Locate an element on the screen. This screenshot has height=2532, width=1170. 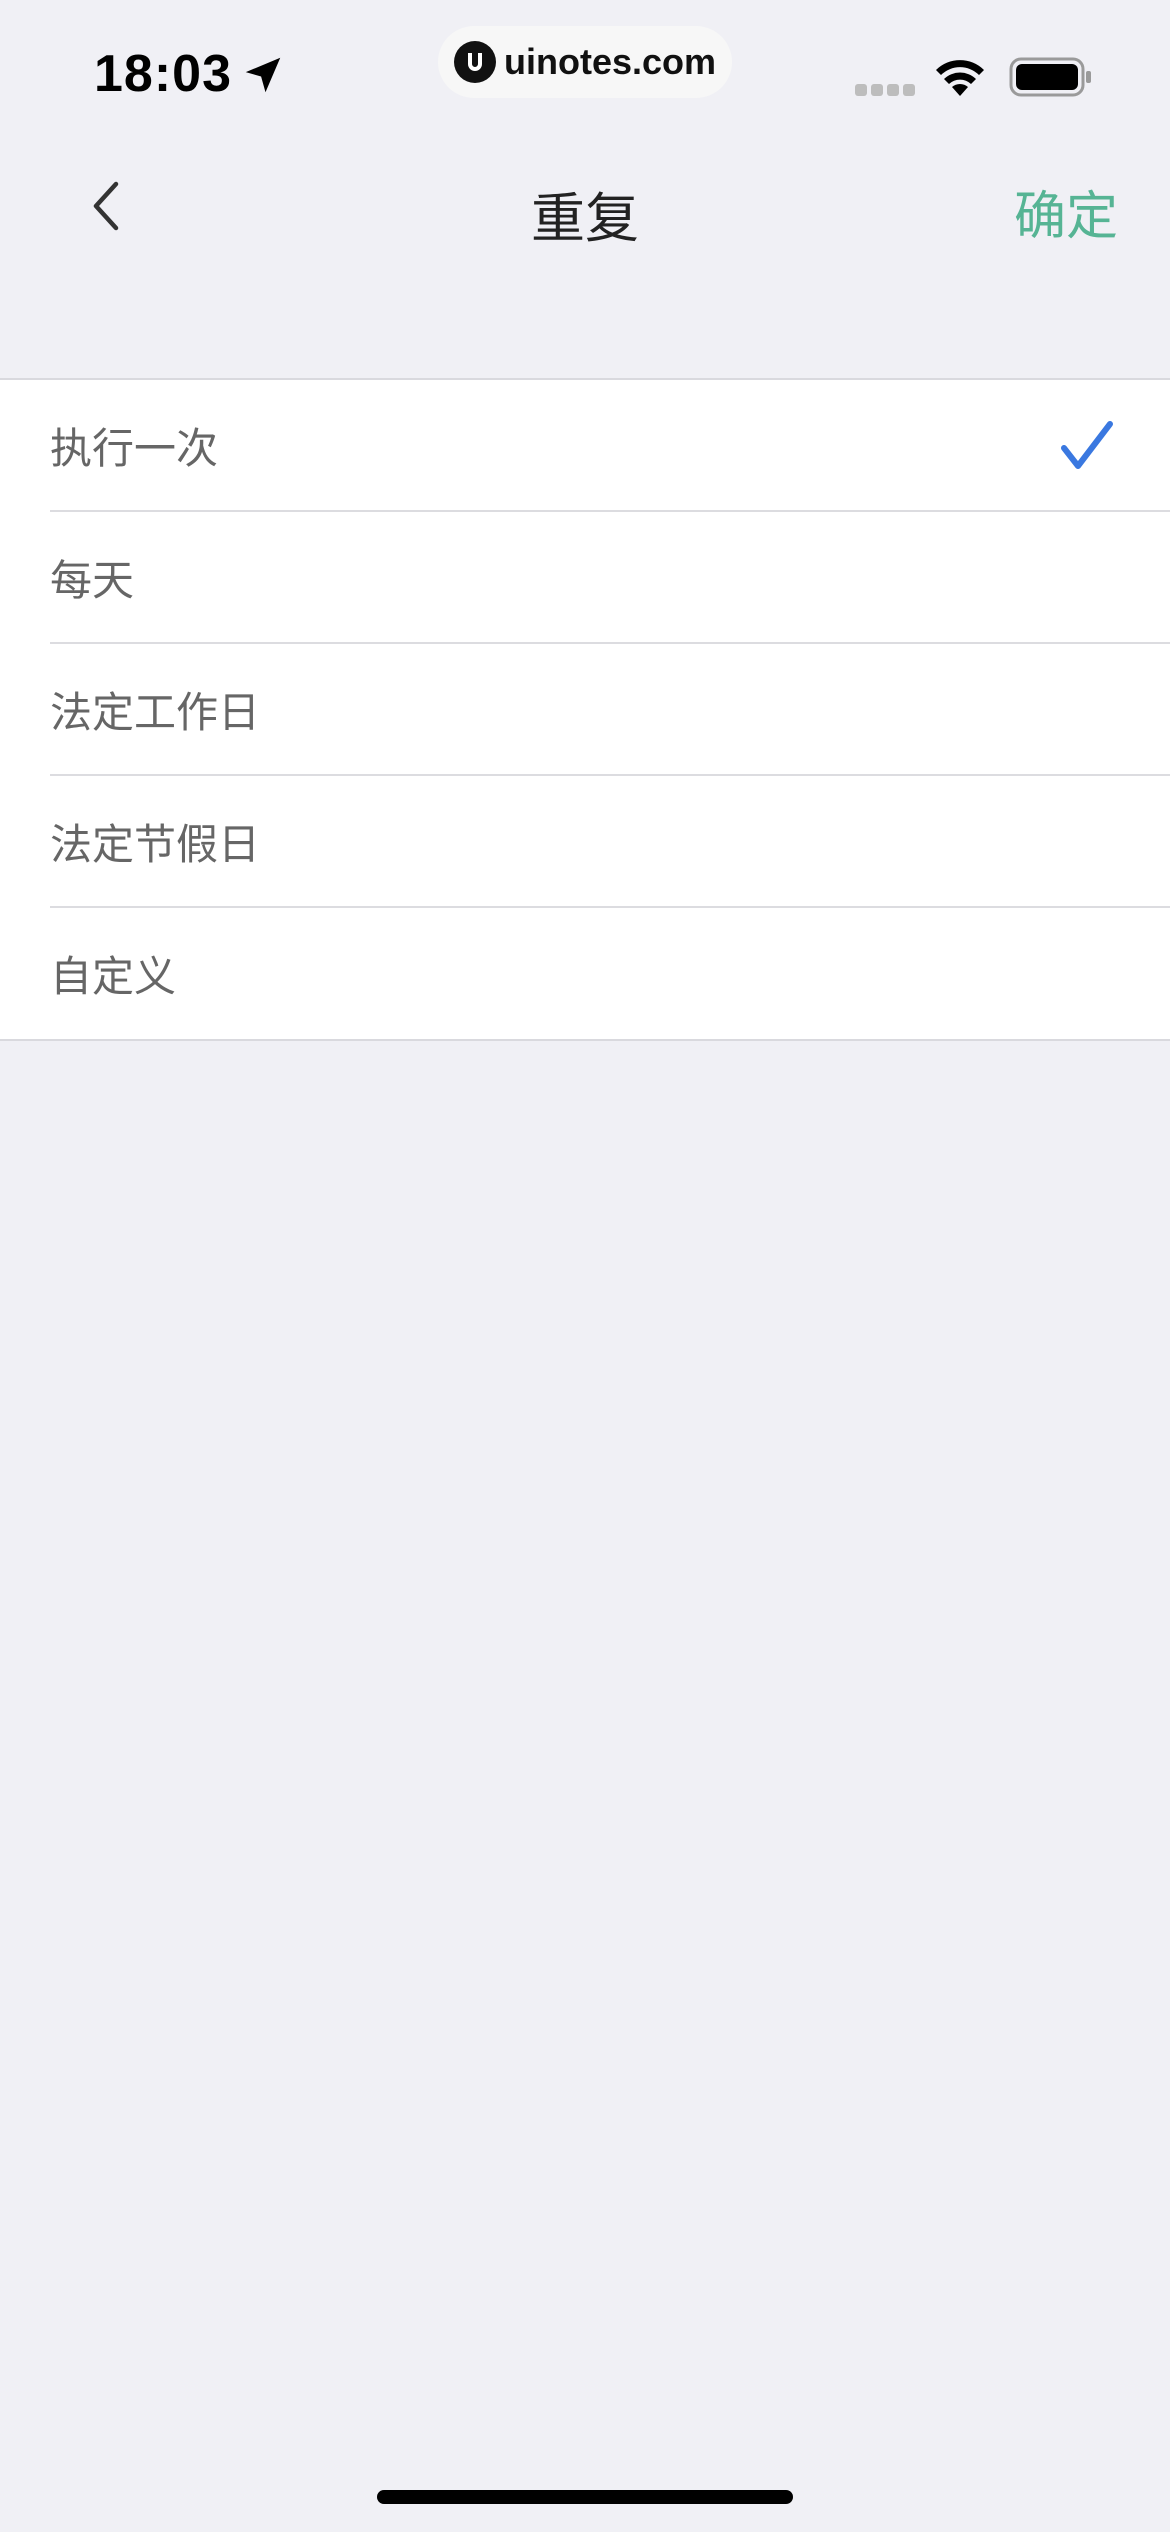
option-once: 执行一次 is located at coordinates (610, 446).